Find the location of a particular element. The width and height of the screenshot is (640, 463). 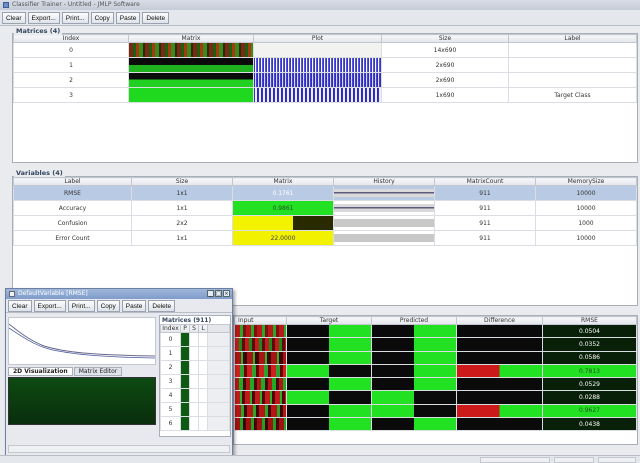

tab-matrix-editor: Matrix Editor is located at coordinates (98, 371).